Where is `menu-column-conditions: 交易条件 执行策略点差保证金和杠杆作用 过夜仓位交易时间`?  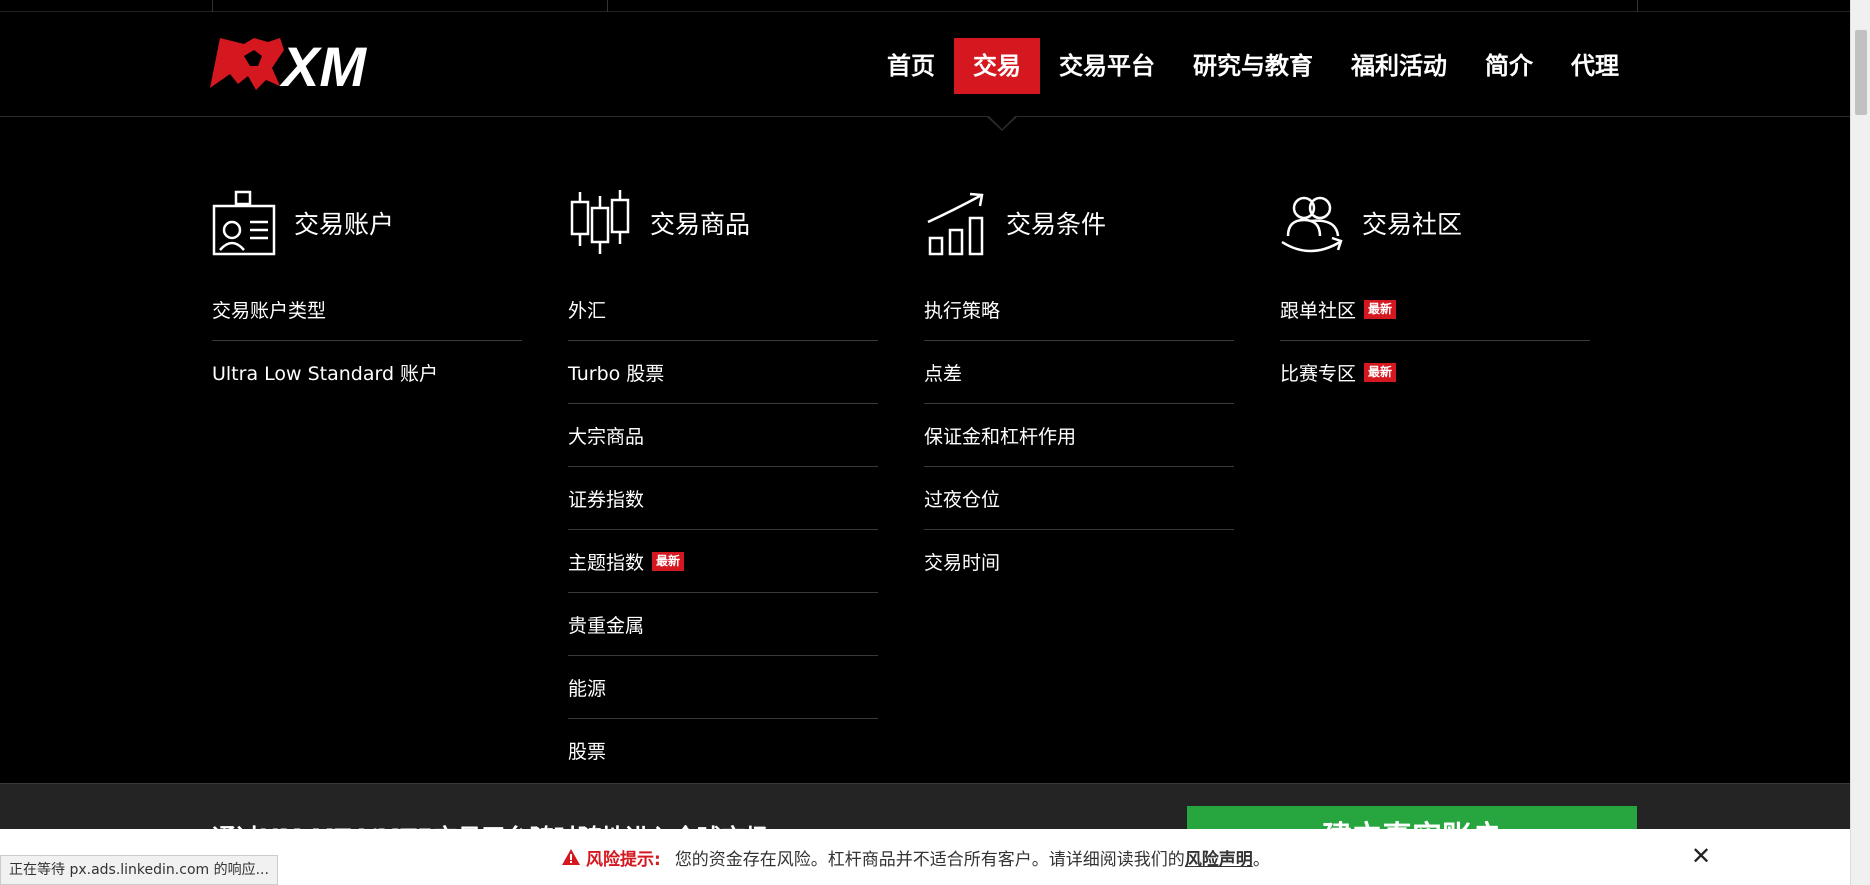 menu-column-conditions: 交易条件 执行策略点差保证金和杠杆作用 过夜仓位交易时间 is located at coordinates (1079, 390).